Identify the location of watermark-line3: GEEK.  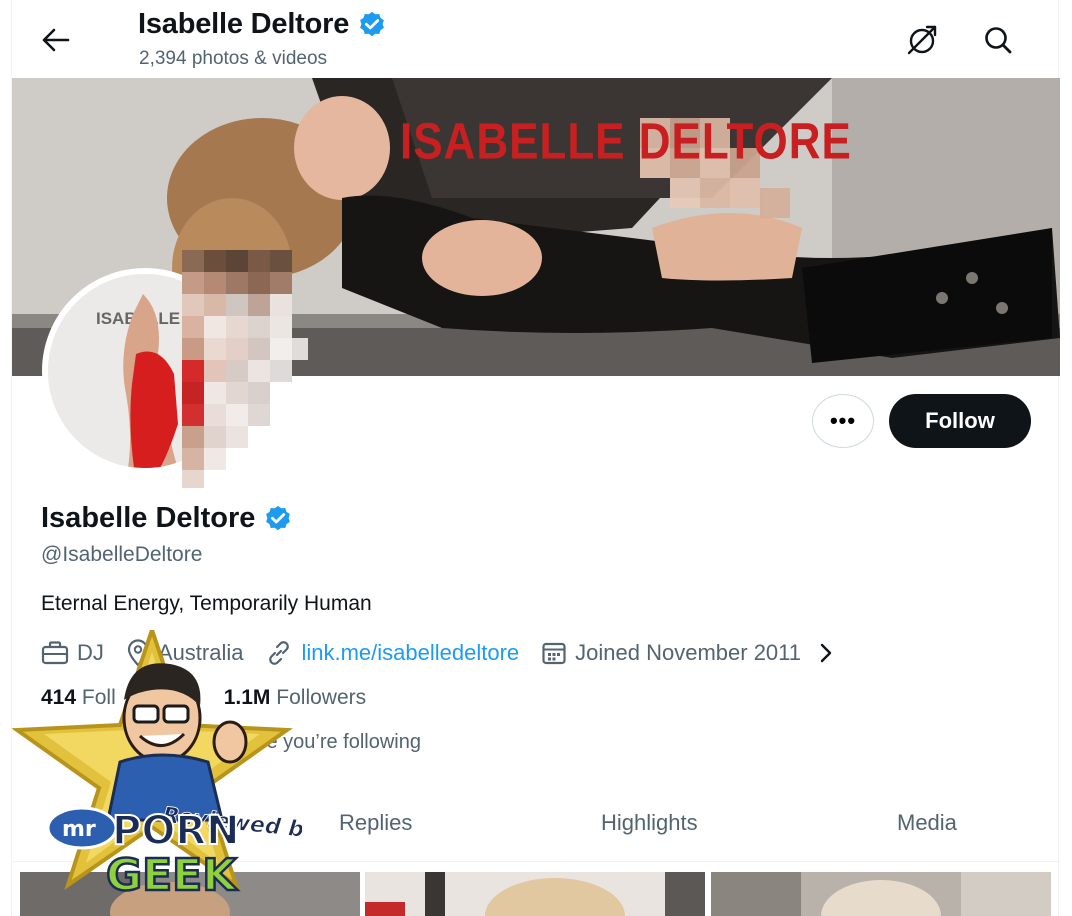
(172, 875).